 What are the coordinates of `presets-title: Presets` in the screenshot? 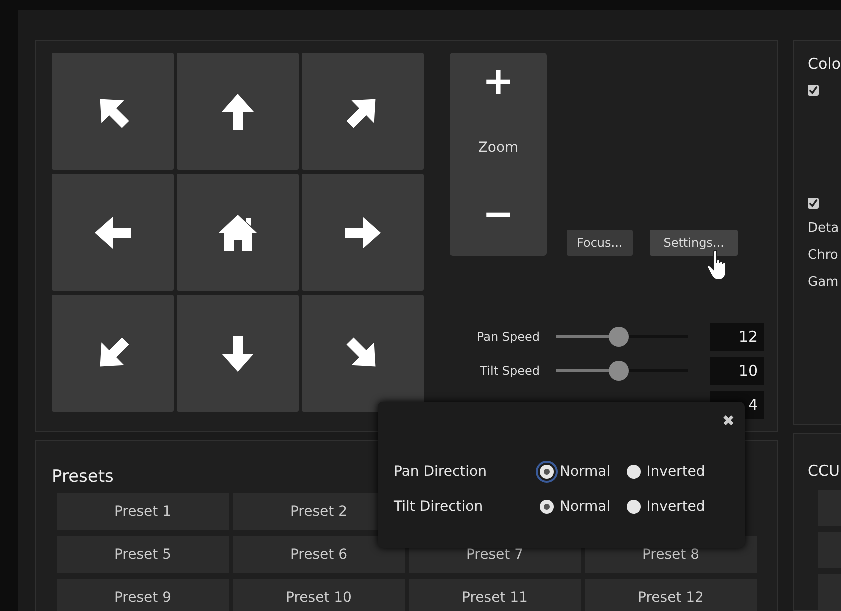 It's located at (83, 477).